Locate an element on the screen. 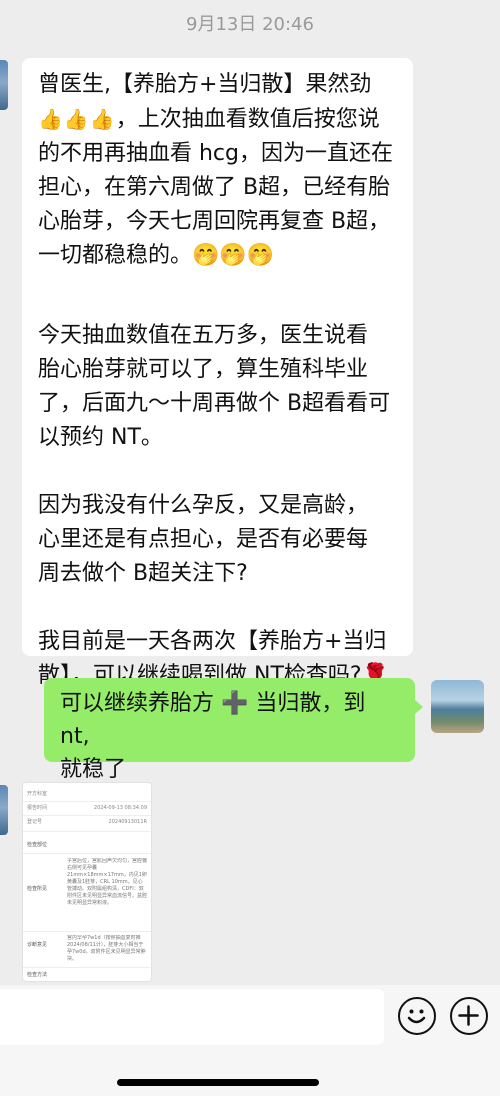  home-indicator is located at coordinates (218, 1082).